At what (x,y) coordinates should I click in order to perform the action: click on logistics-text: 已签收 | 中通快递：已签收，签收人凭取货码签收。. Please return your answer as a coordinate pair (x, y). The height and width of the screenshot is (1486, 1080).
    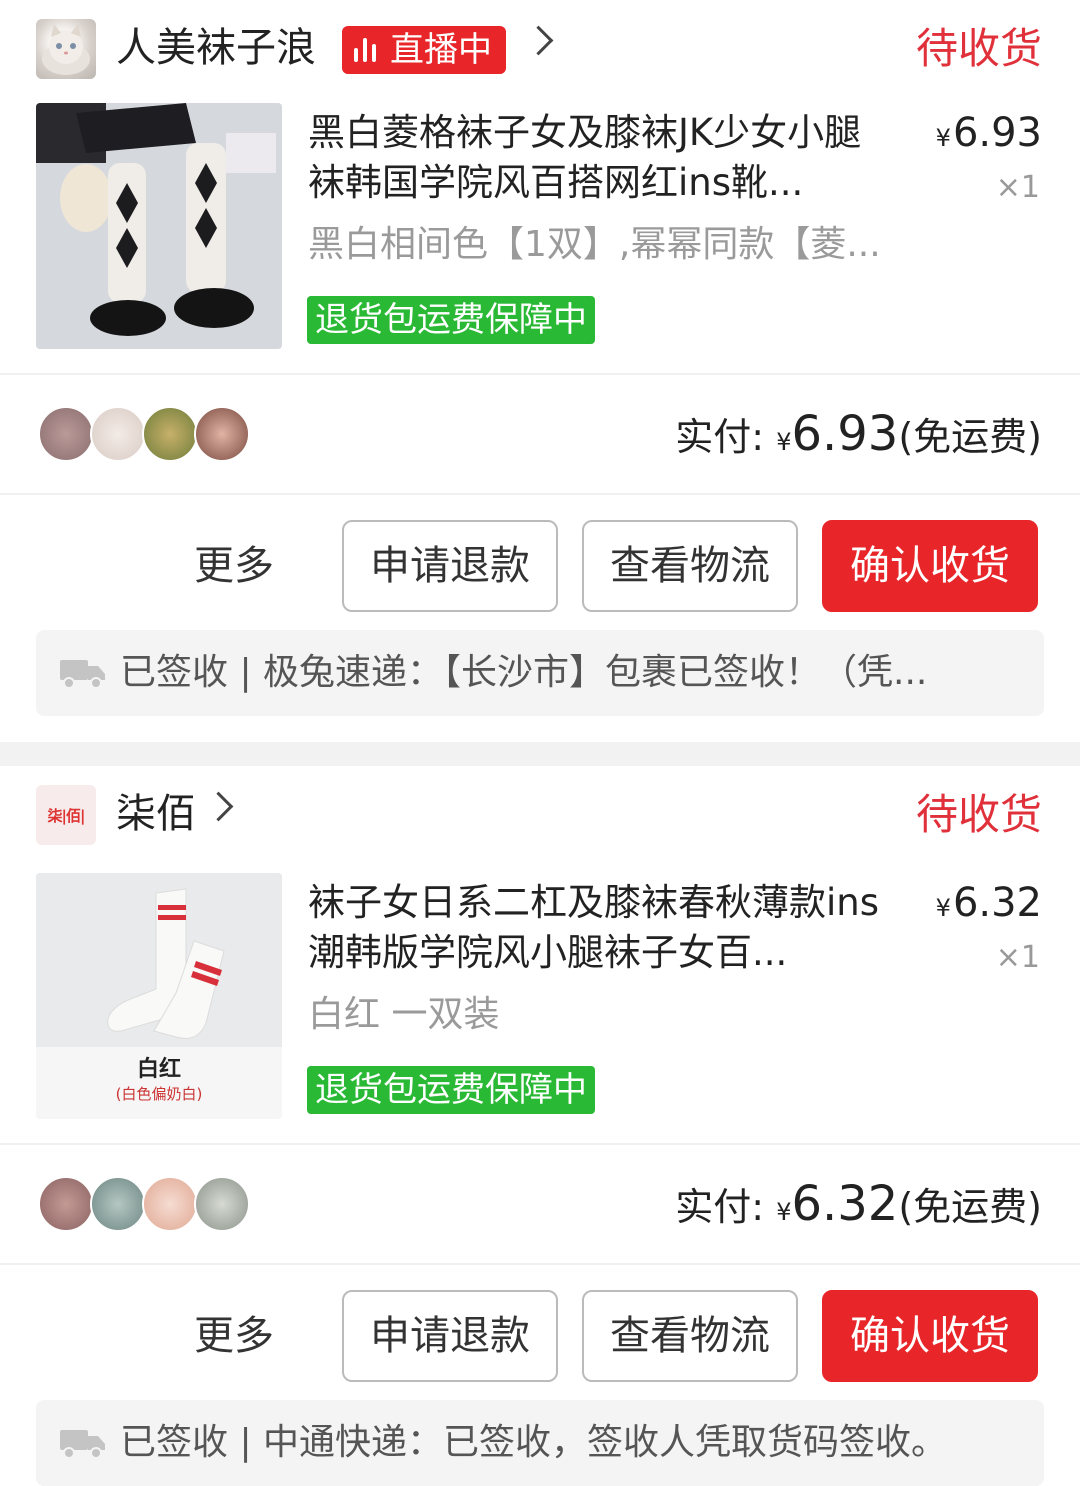
    Looking at the image, I should click on (534, 1442).